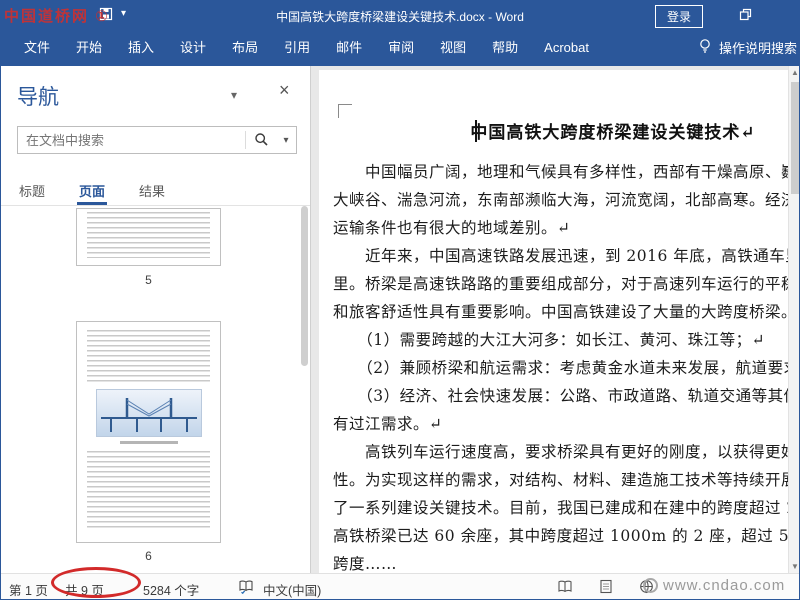 This screenshot has height=600, width=800. What do you see at coordinates (37, 47) in the screenshot?
I see `ribbon-tab: 文件` at bounding box center [37, 47].